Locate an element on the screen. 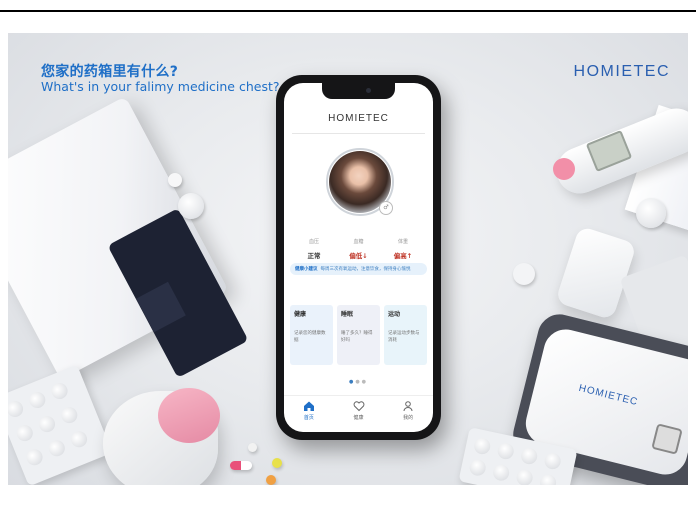 Image resolution: width=696 pixels, height=514 pixels. tab-label: 健康 is located at coordinates (358, 418).